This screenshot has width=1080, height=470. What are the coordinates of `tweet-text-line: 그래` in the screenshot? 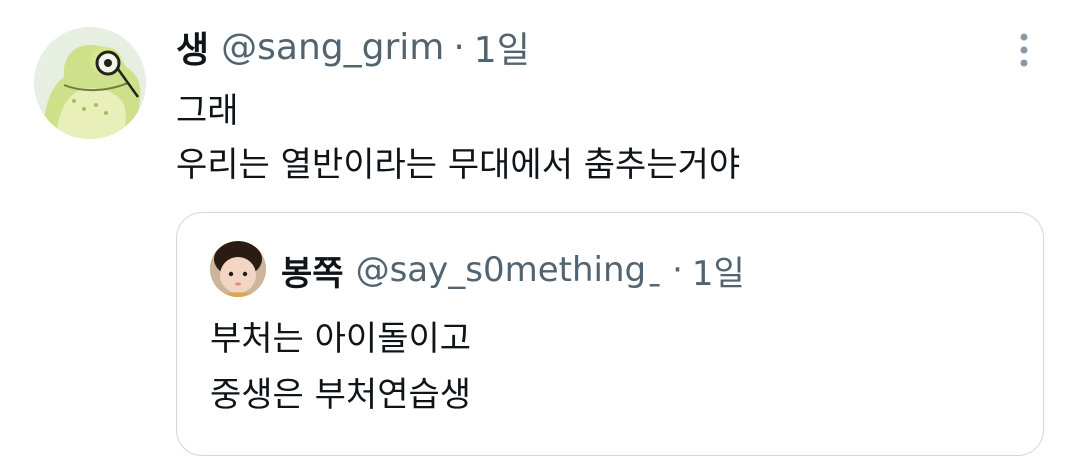 It's located at (207, 111).